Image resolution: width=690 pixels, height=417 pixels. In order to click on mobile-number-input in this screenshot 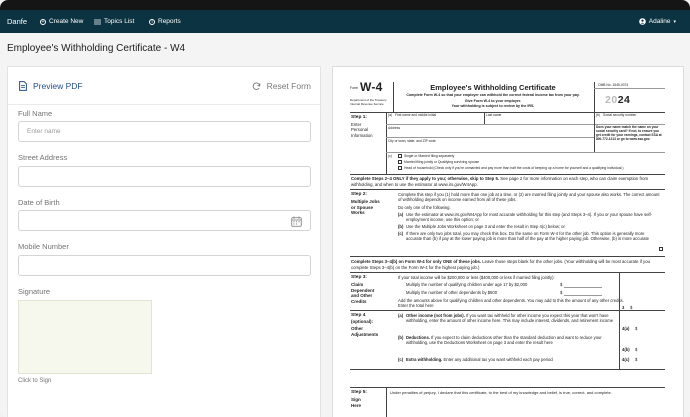, I will do `click(164, 265)`.